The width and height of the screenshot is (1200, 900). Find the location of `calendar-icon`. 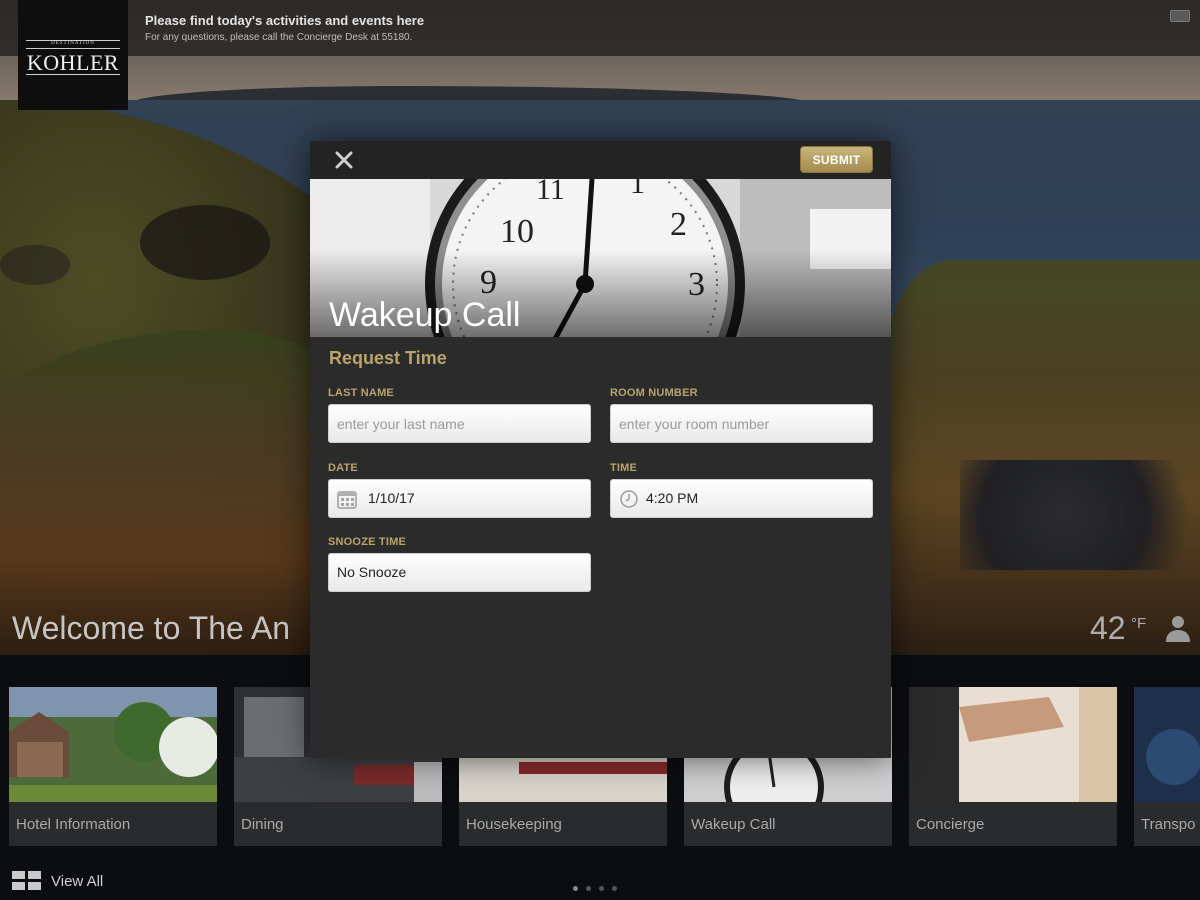

calendar-icon is located at coordinates (347, 500).